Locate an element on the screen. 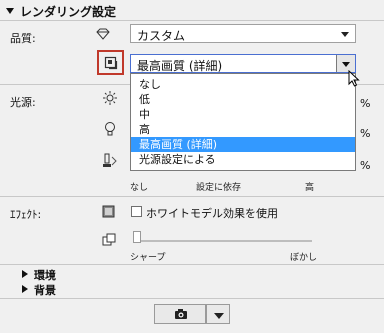  copy-icon is located at coordinates (109, 241).